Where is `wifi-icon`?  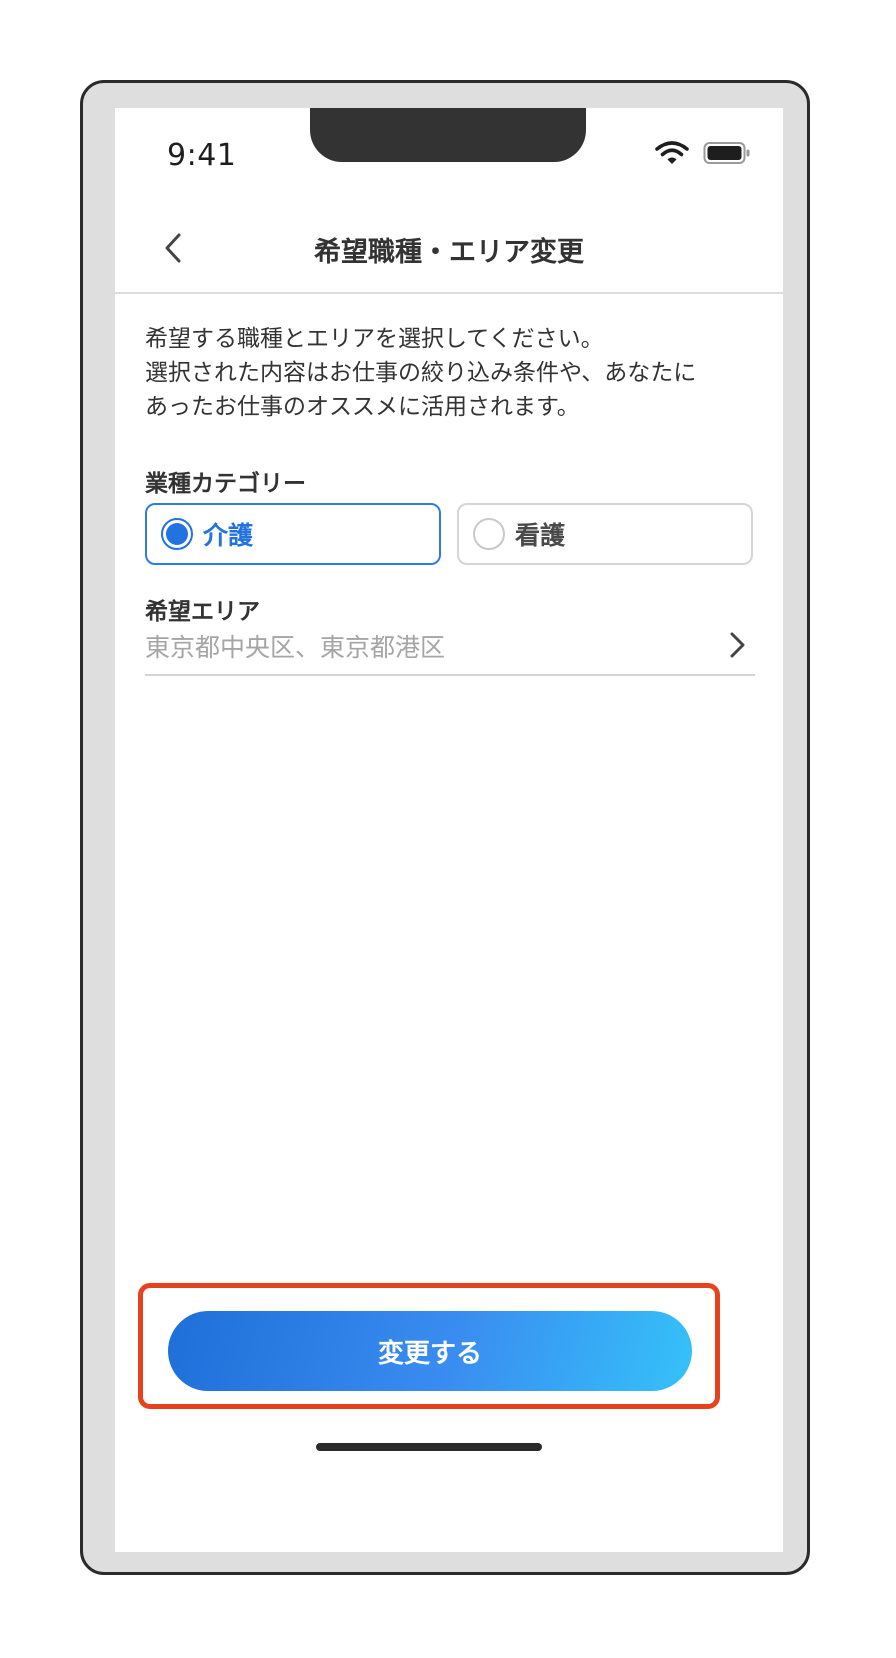 wifi-icon is located at coordinates (672, 155).